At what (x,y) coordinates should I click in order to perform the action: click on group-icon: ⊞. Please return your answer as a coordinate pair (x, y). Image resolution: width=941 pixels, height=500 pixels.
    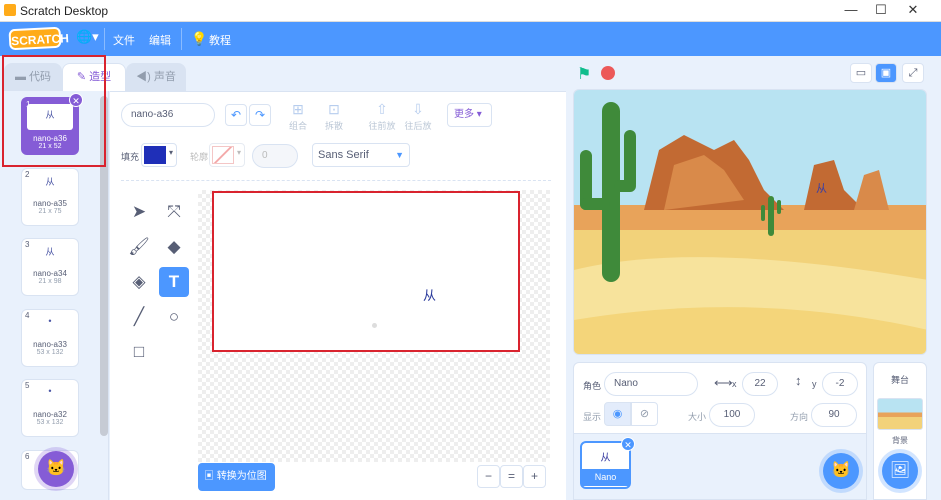
    Looking at the image, I should click on (298, 109).